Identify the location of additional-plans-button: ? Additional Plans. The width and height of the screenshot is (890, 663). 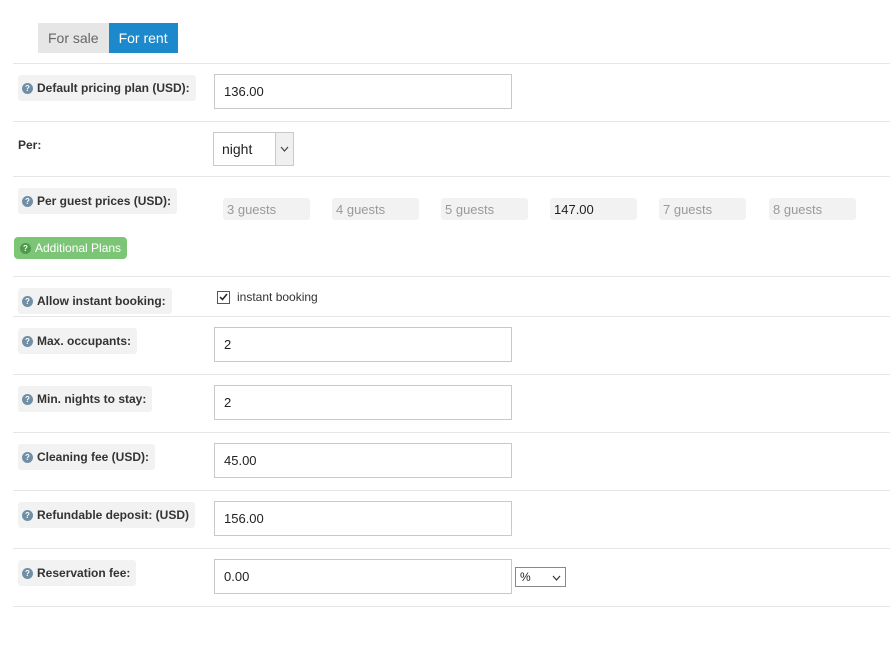
(71, 248).